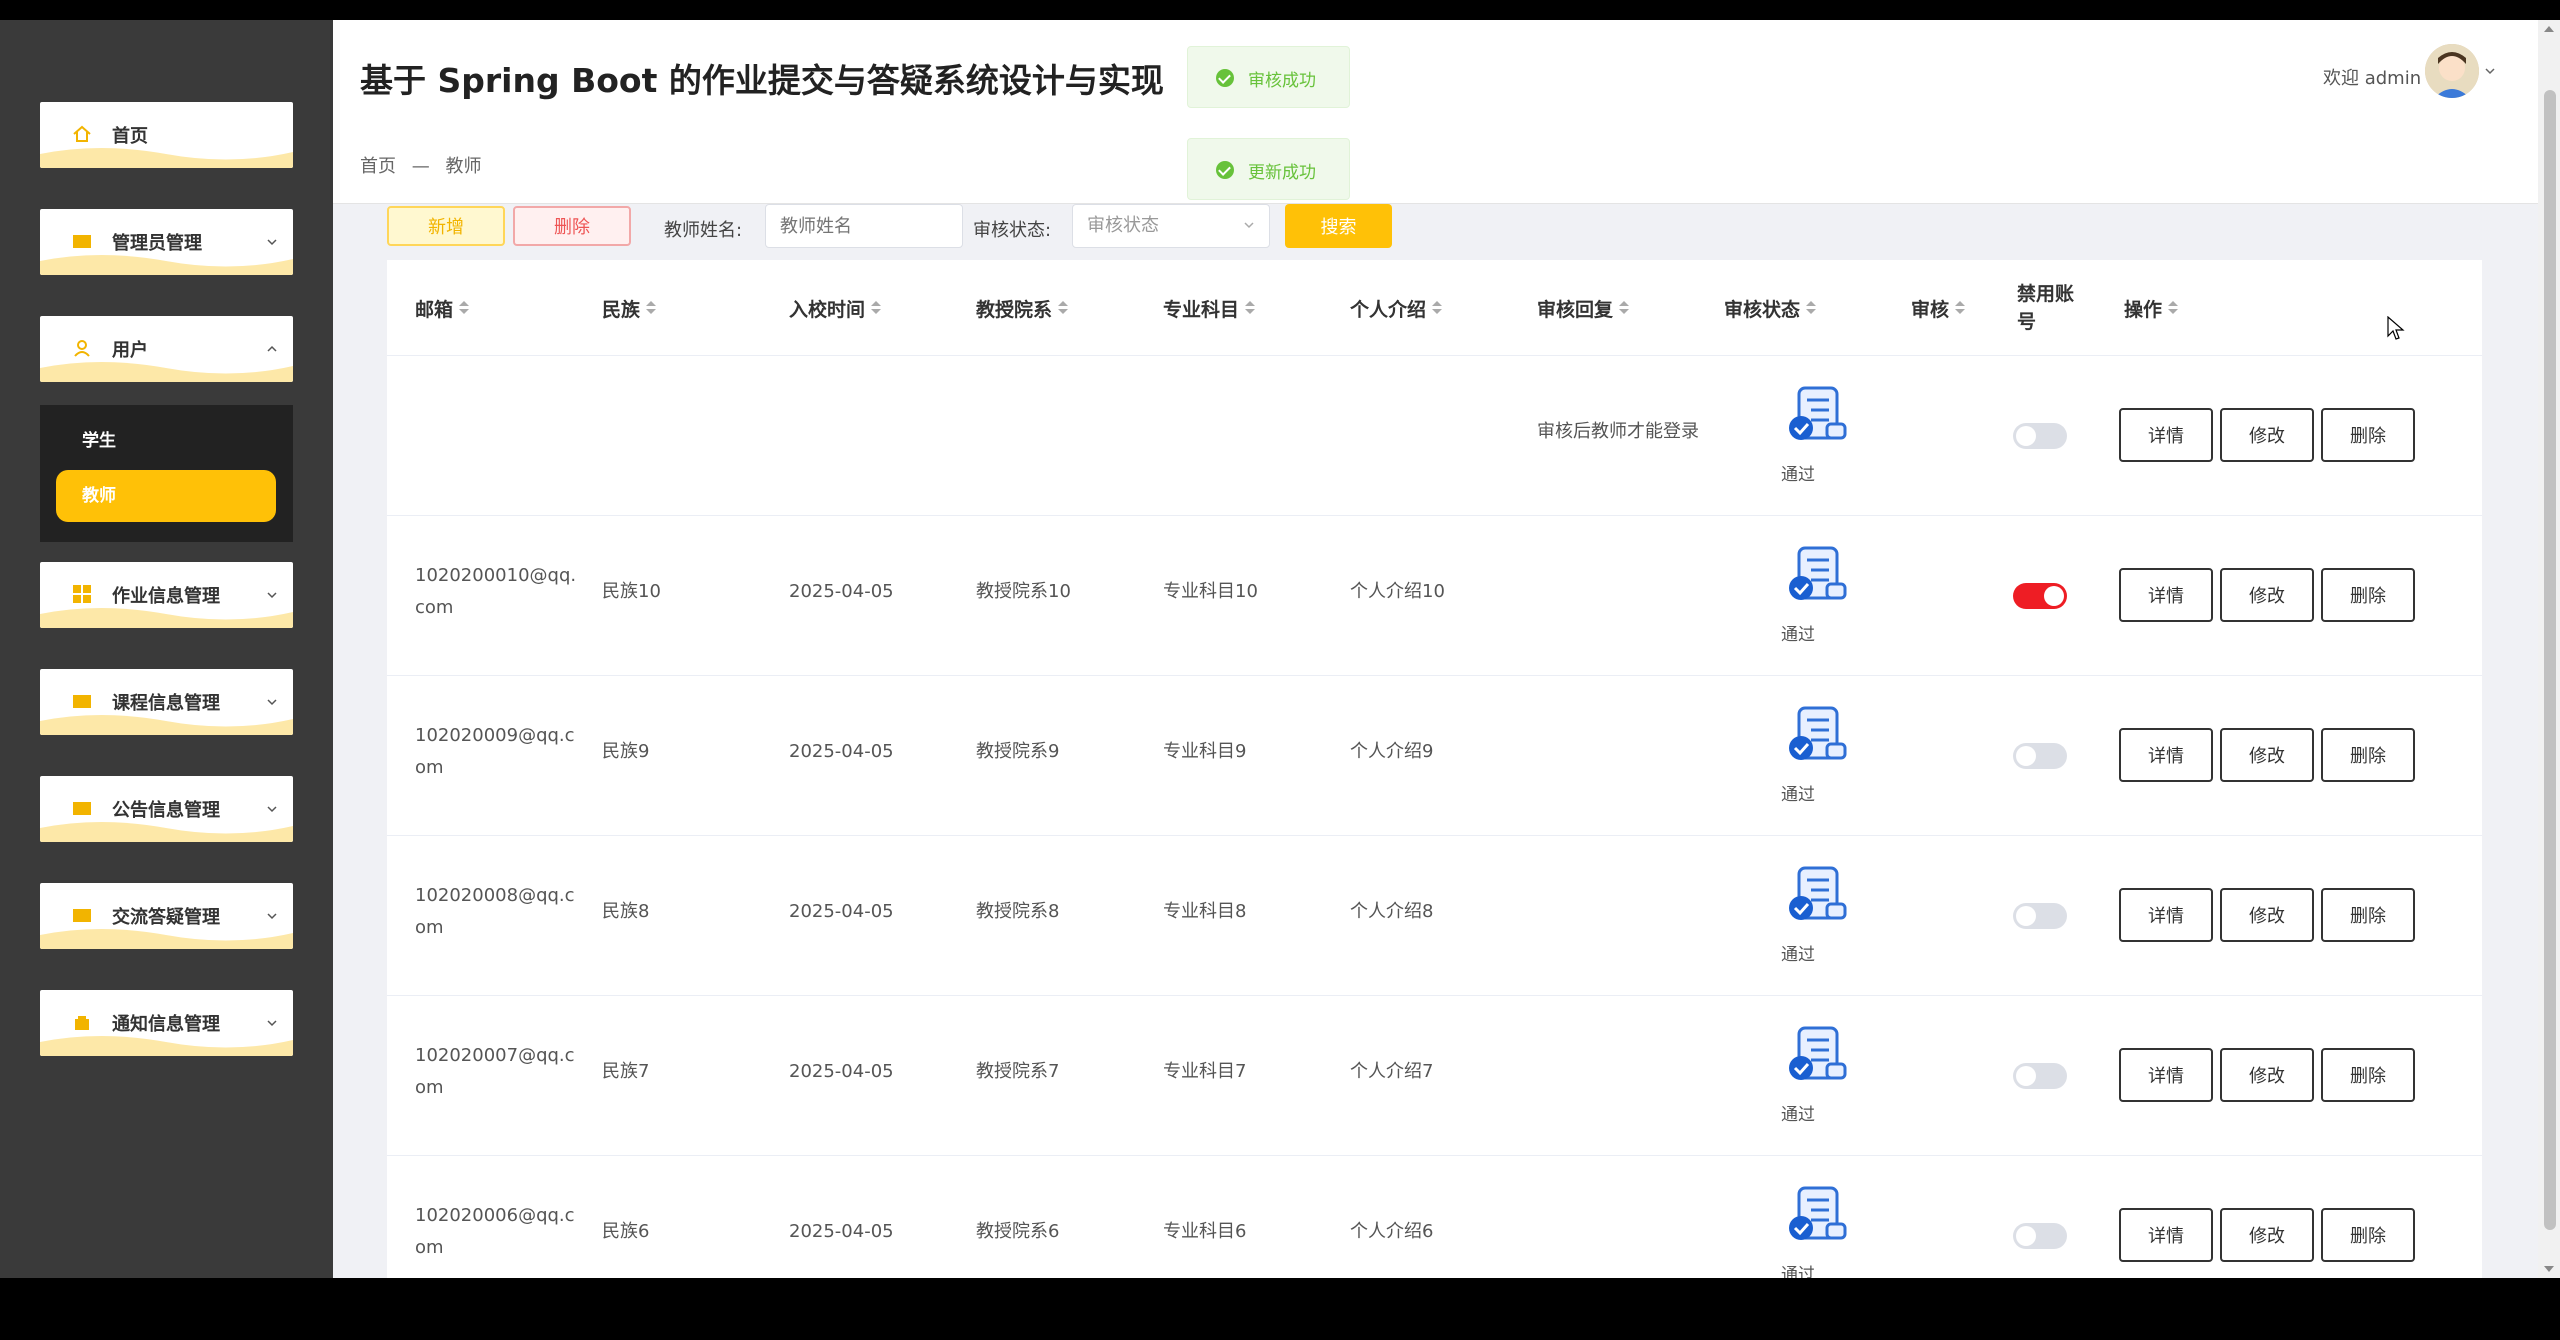 The width and height of the screenshot is (2560, 1340). Describe the element at coordinates (2549, 29) in the screenshot. I see `scroll-up-icon` at that location.